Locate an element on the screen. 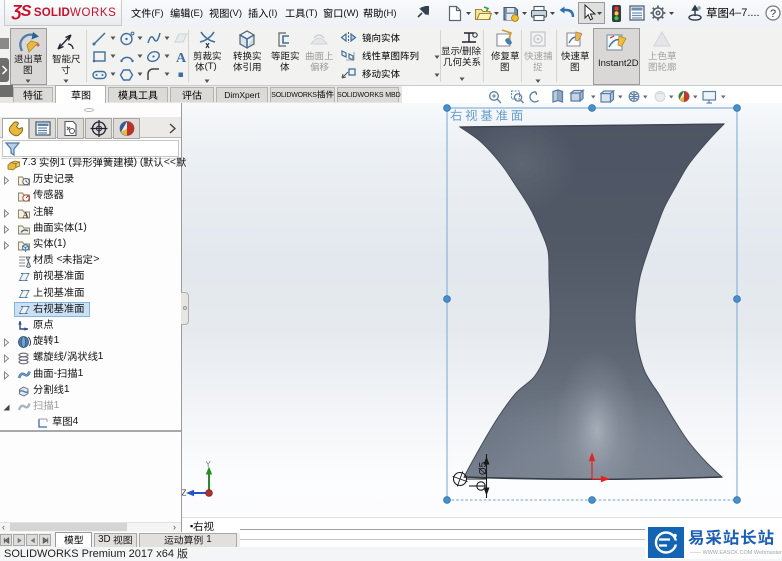 The height and width of the screenshot is (561, 782). svg-text: Z is located at coordinates (184, 493).